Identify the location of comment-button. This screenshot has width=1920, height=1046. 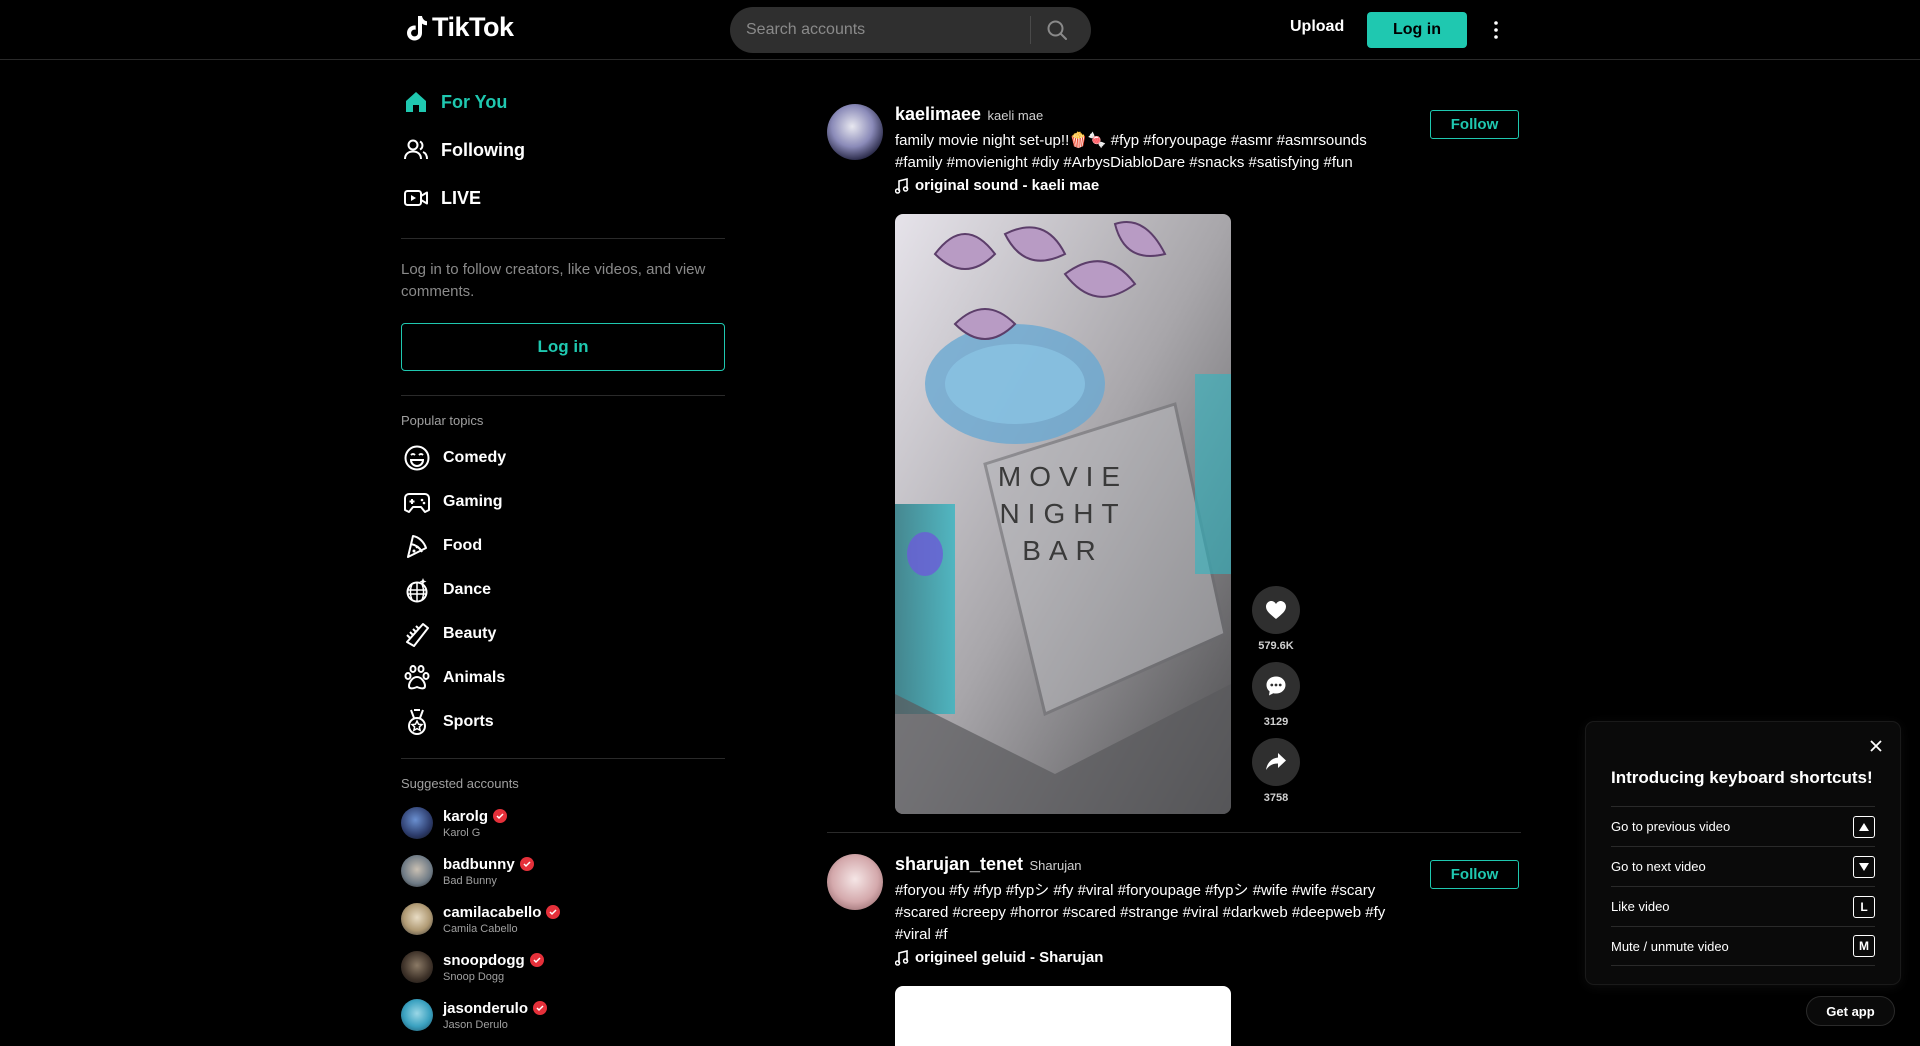
(1276, 686).